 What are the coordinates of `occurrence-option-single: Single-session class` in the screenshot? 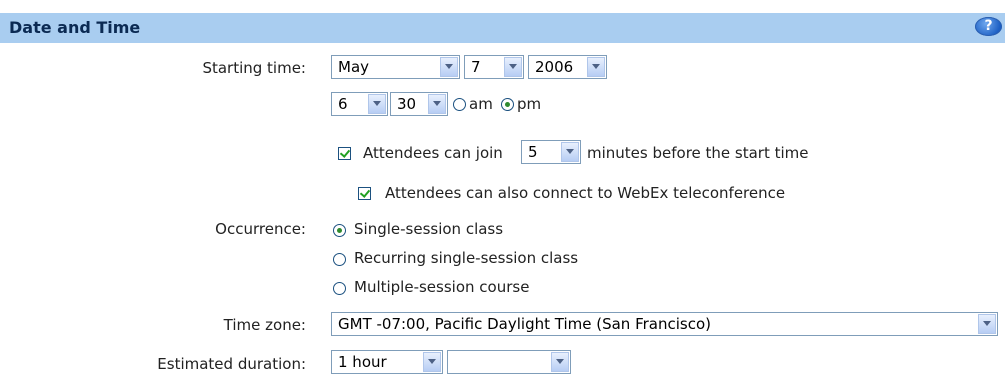 It's located at (429, 229).